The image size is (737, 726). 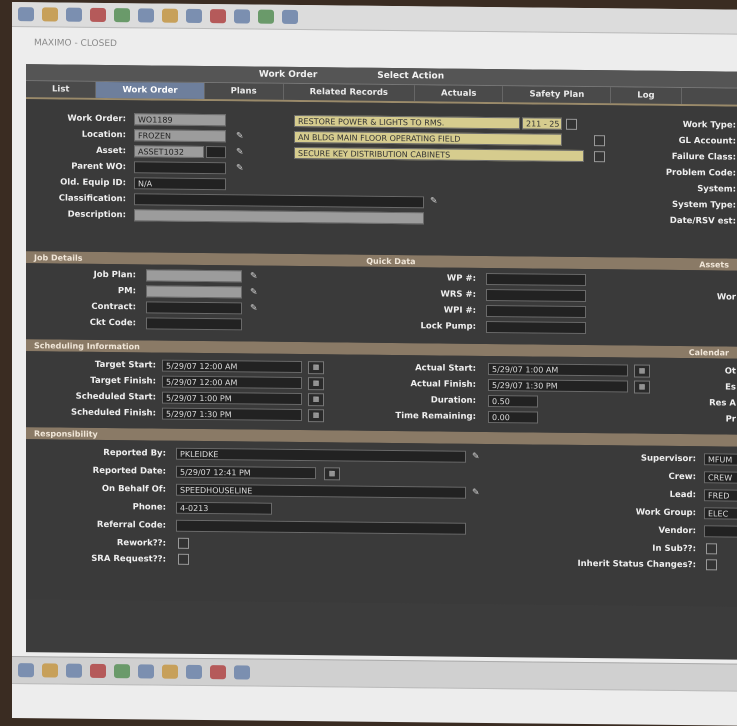 I want to click on supervisor-label: Supervisor:, so click(x=668, y=459).